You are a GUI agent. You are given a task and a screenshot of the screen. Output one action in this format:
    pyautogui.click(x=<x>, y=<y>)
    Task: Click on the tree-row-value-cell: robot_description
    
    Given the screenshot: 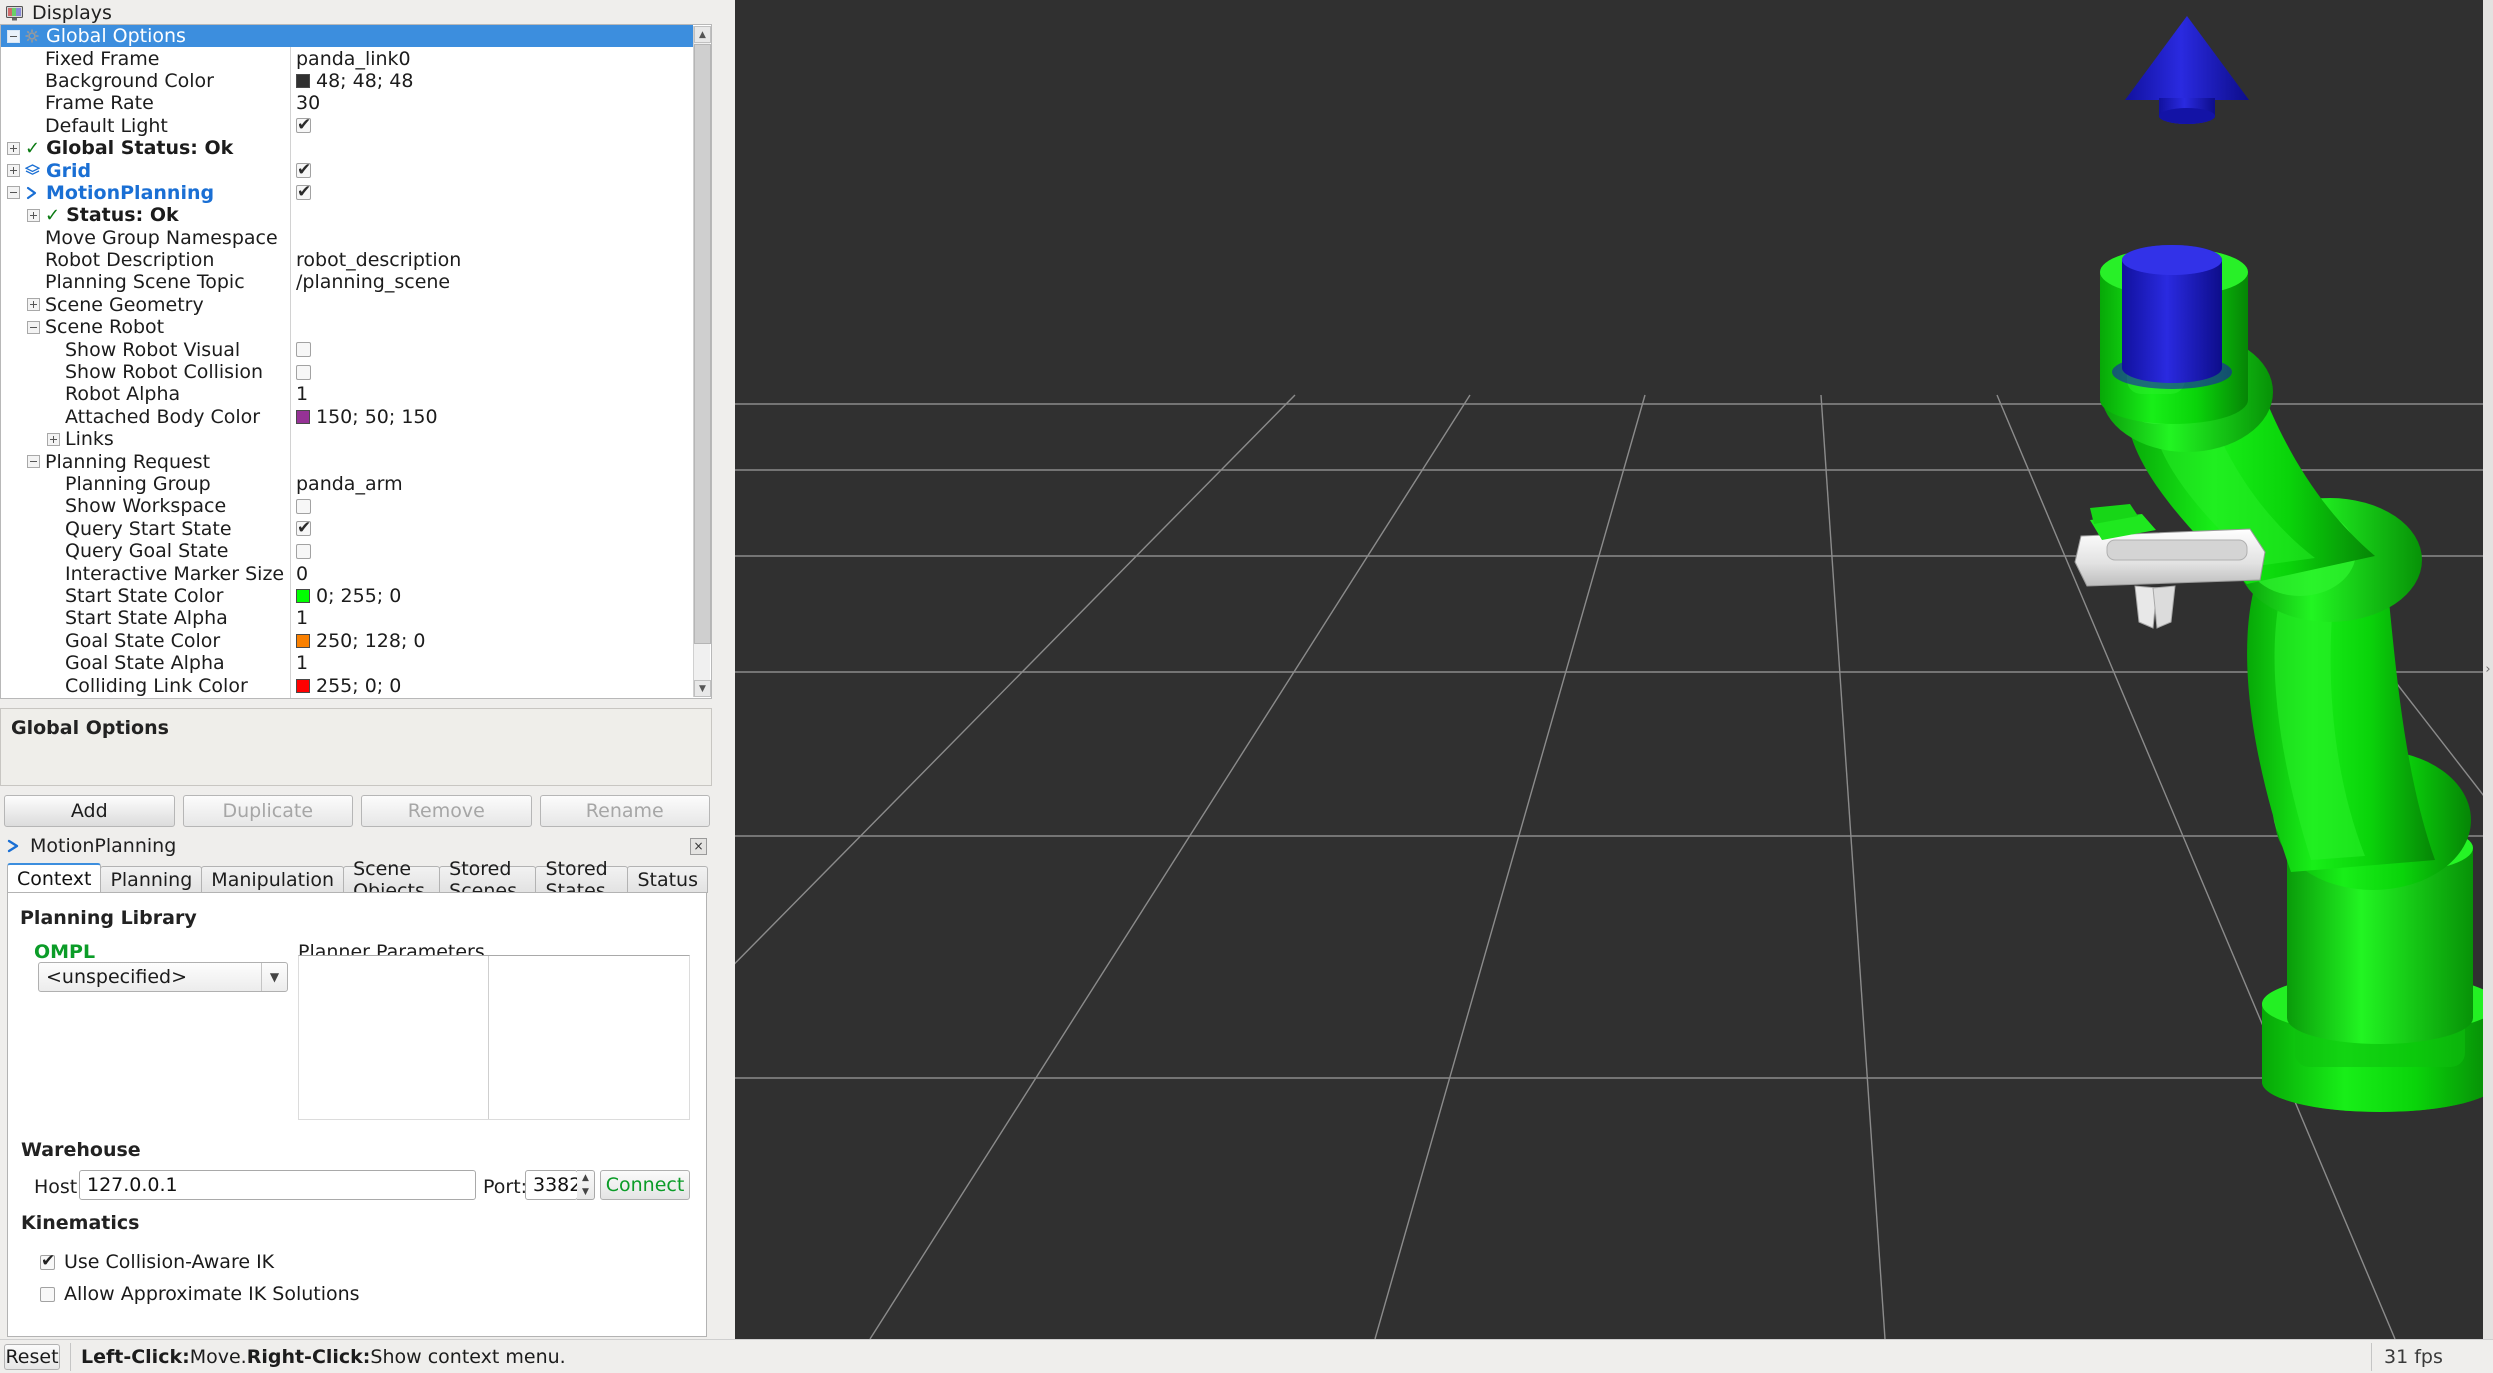 What is the action you would take?
    pyautogui.click(x=378, y=260)
    